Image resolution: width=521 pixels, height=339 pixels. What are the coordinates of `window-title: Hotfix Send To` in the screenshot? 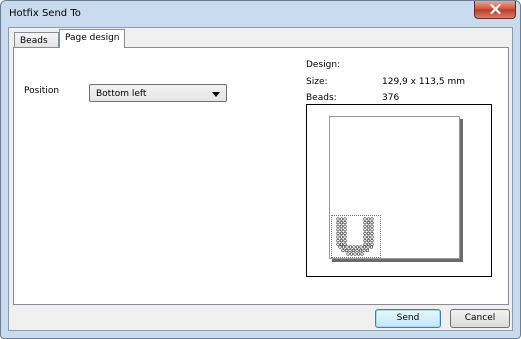 It's located at (45, 13).